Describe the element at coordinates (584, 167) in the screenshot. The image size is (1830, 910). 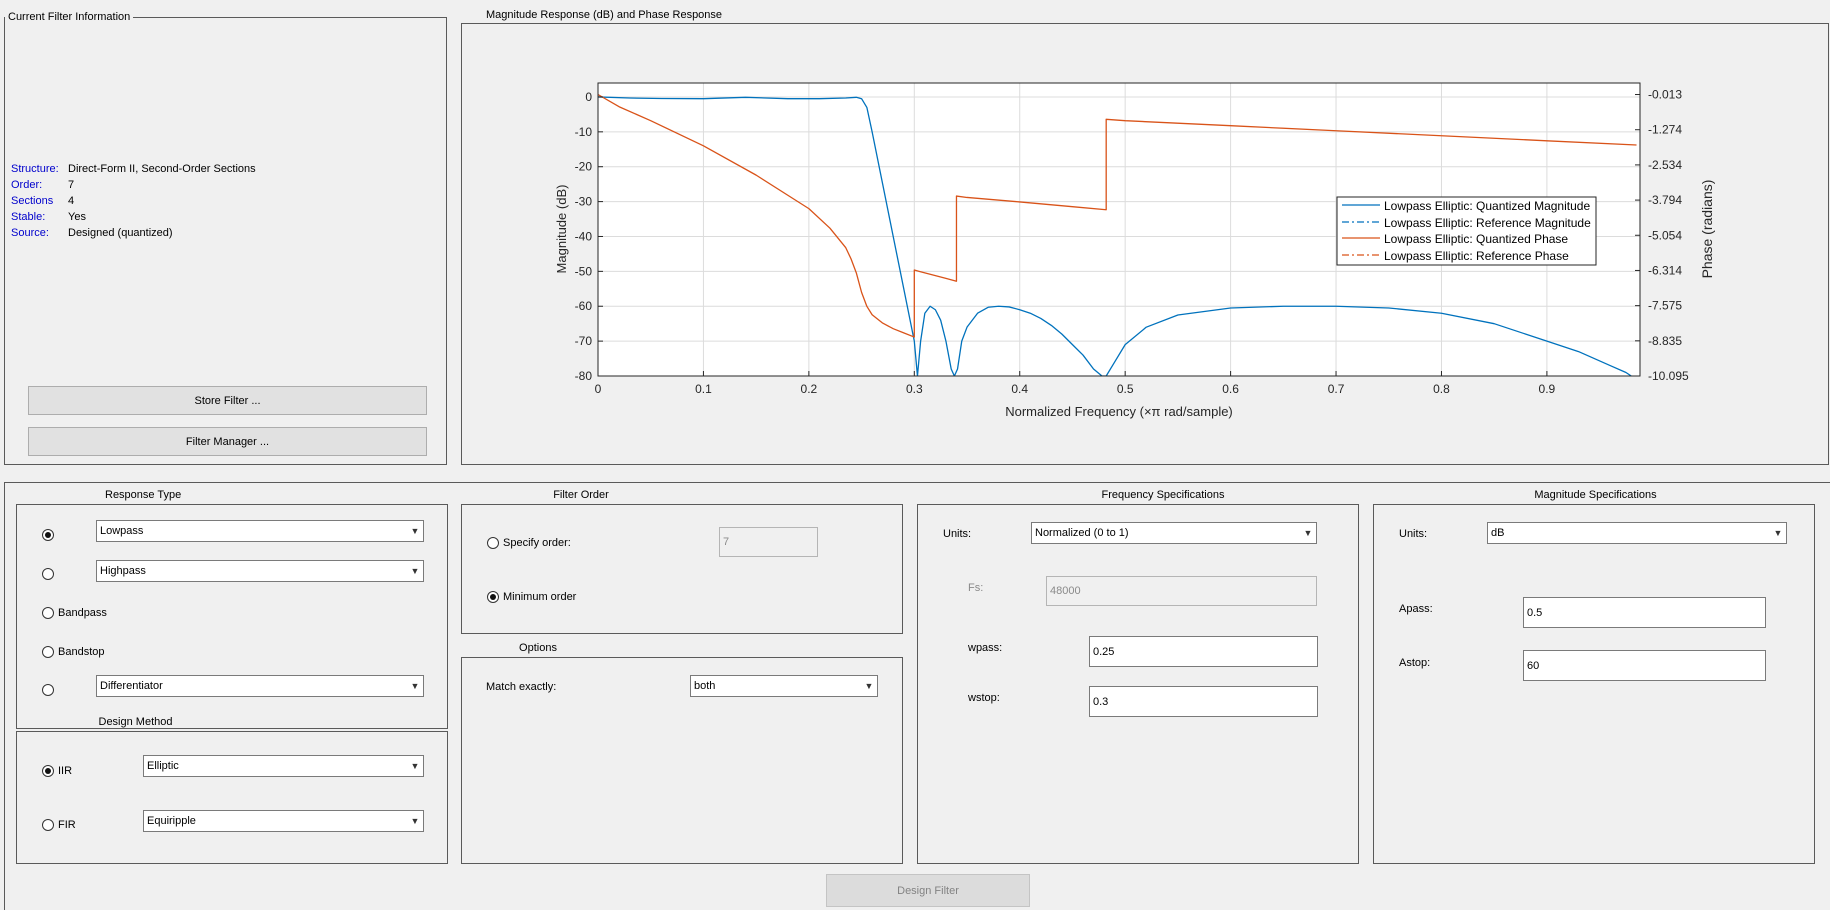
I see `y-tick-label: -20` at that location.